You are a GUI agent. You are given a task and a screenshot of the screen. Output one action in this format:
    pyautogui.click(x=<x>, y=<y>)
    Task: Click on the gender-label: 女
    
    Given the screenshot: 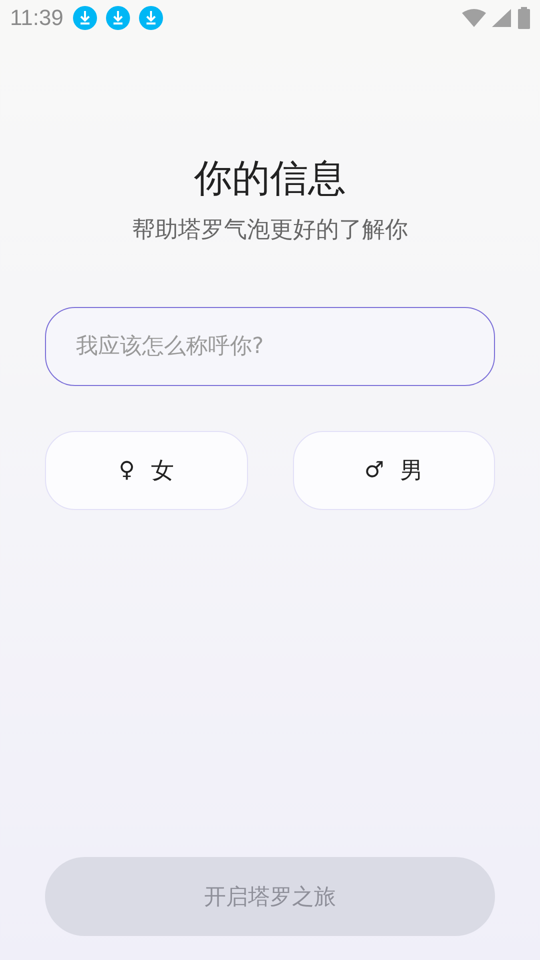 What is the action you would take?
    pyautogui.click(x=162, y=471)
    